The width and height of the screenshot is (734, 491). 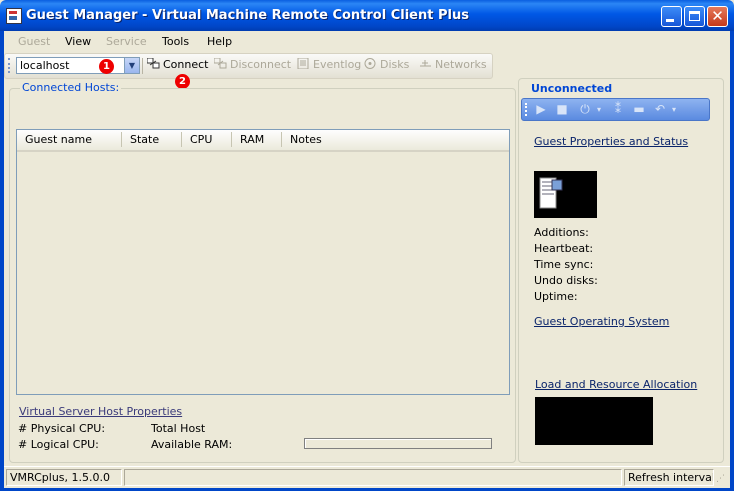 What do you see at coordinates (64, 477) in the screenshot?
I see `version-panel: VMRCplus, 1.5.0.0` at bounding box center [64, 477].